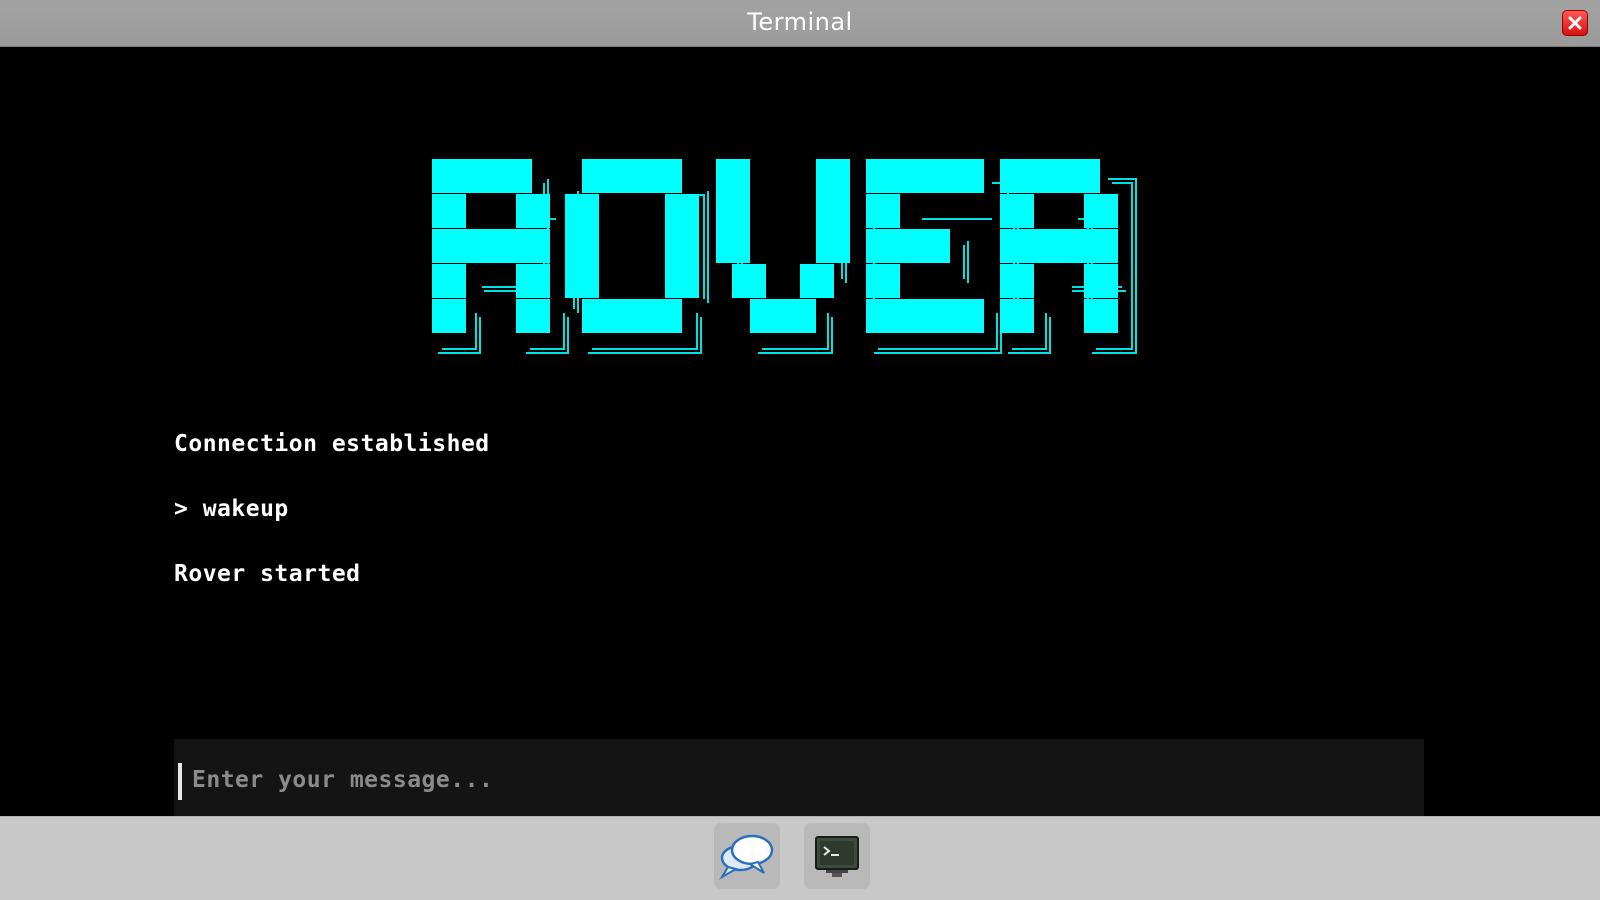  I want to click on message-input-box, so click(799, 779).